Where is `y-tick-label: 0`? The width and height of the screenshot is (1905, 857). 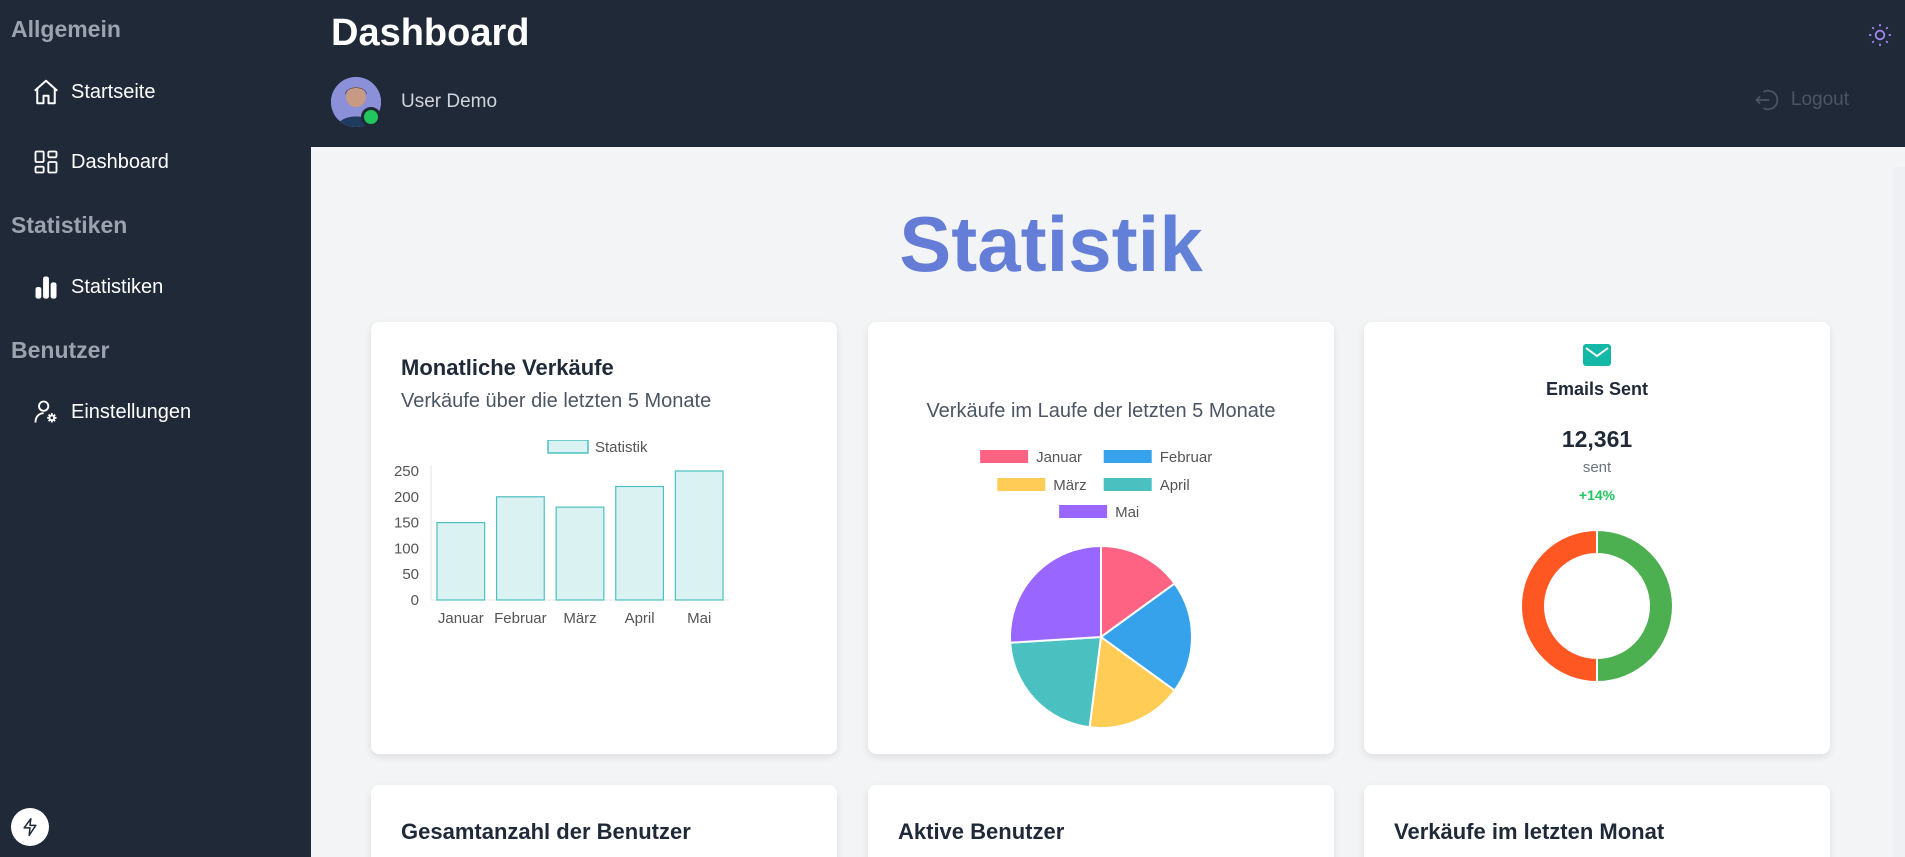
y-tick-label: 0 is located at coordinates (415, 600).